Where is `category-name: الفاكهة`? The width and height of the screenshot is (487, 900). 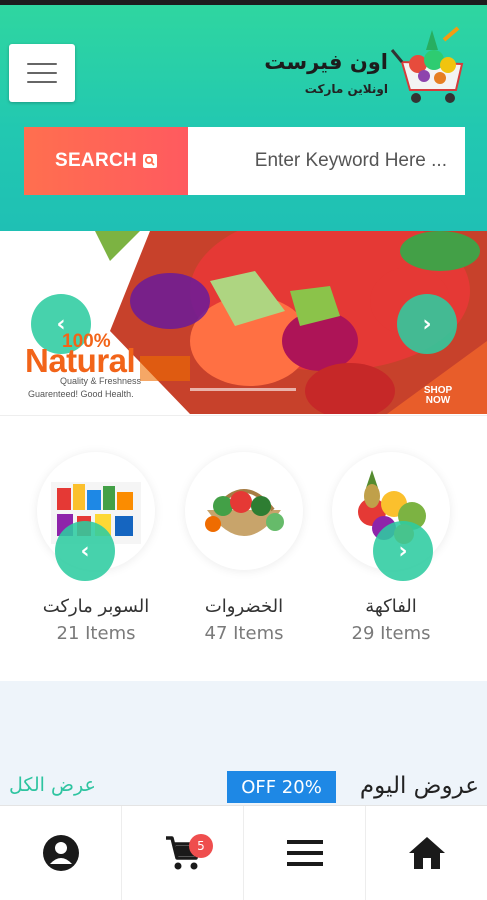
category-name: الفاكهة is located at coordinates (391, 606).